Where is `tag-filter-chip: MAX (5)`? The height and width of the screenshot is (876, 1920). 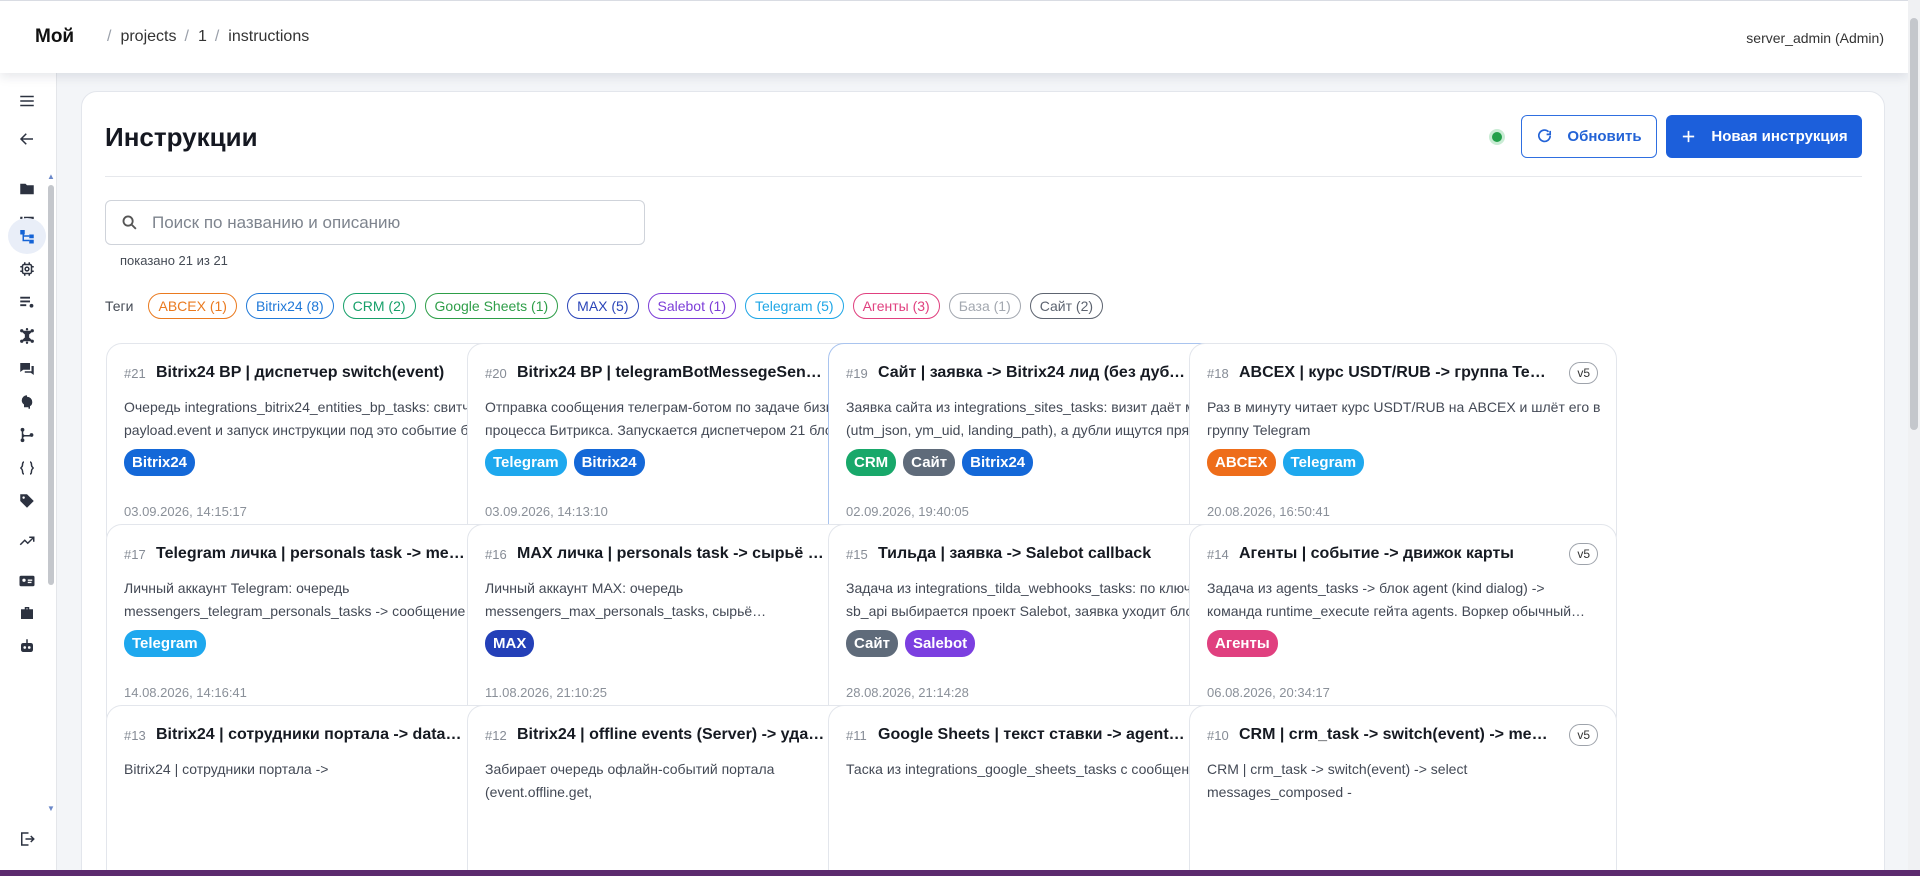 tag-filter-chip: MAX (5) is located at coordinates (603, 306).